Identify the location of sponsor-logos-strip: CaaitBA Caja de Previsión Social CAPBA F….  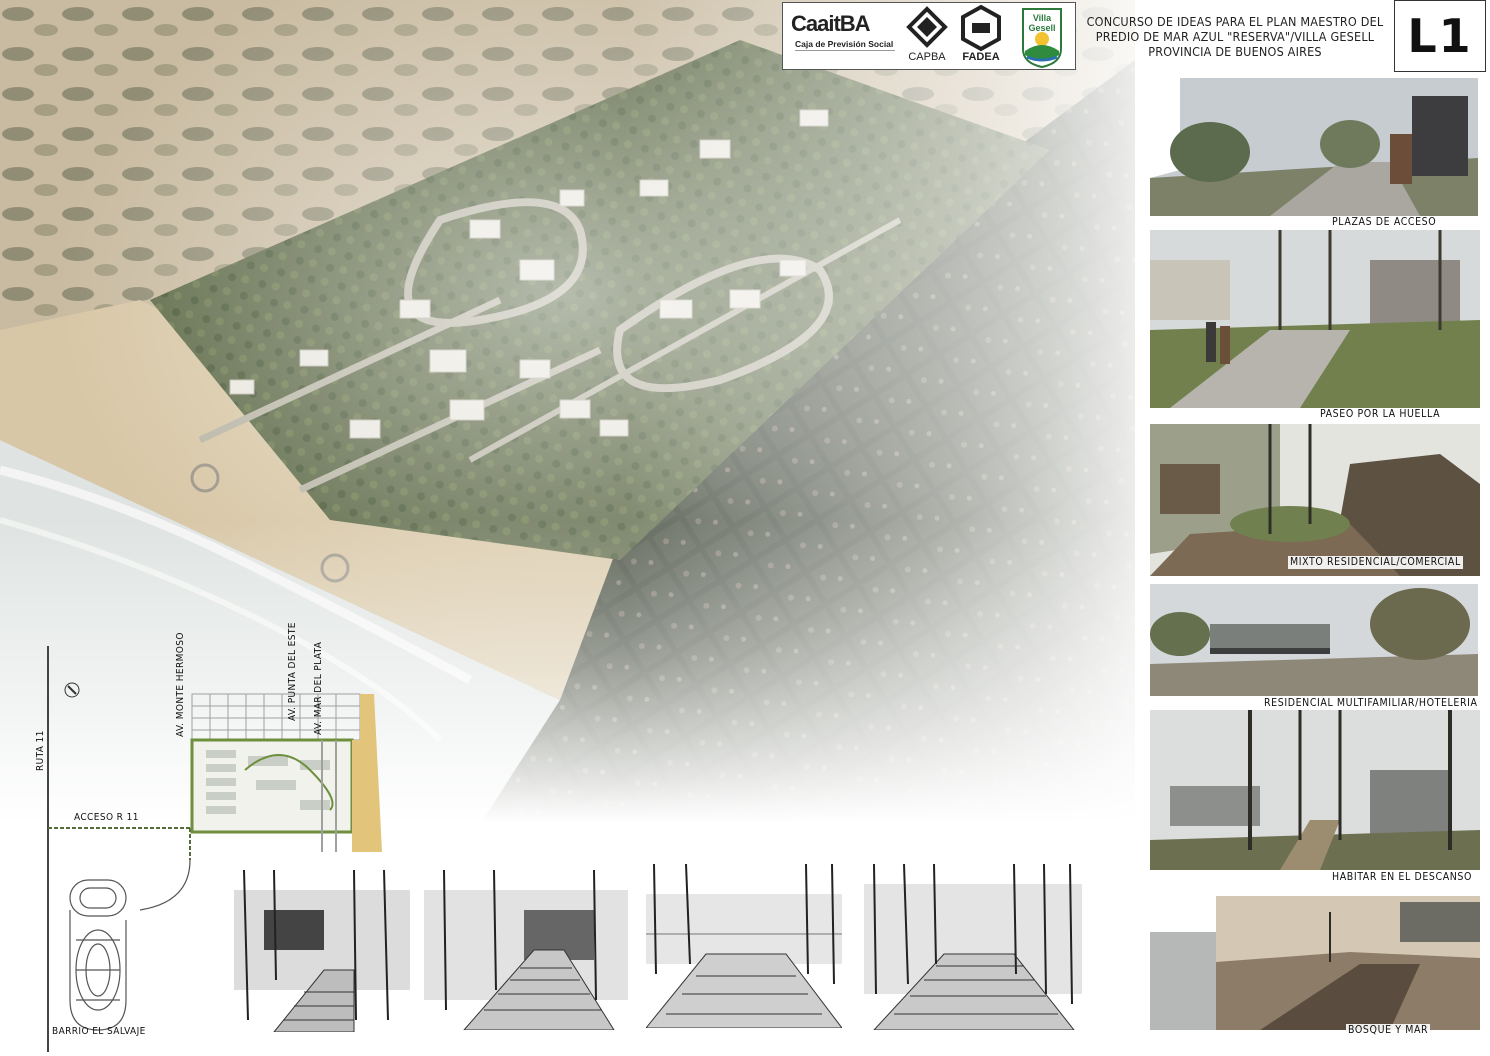
(929, 36).